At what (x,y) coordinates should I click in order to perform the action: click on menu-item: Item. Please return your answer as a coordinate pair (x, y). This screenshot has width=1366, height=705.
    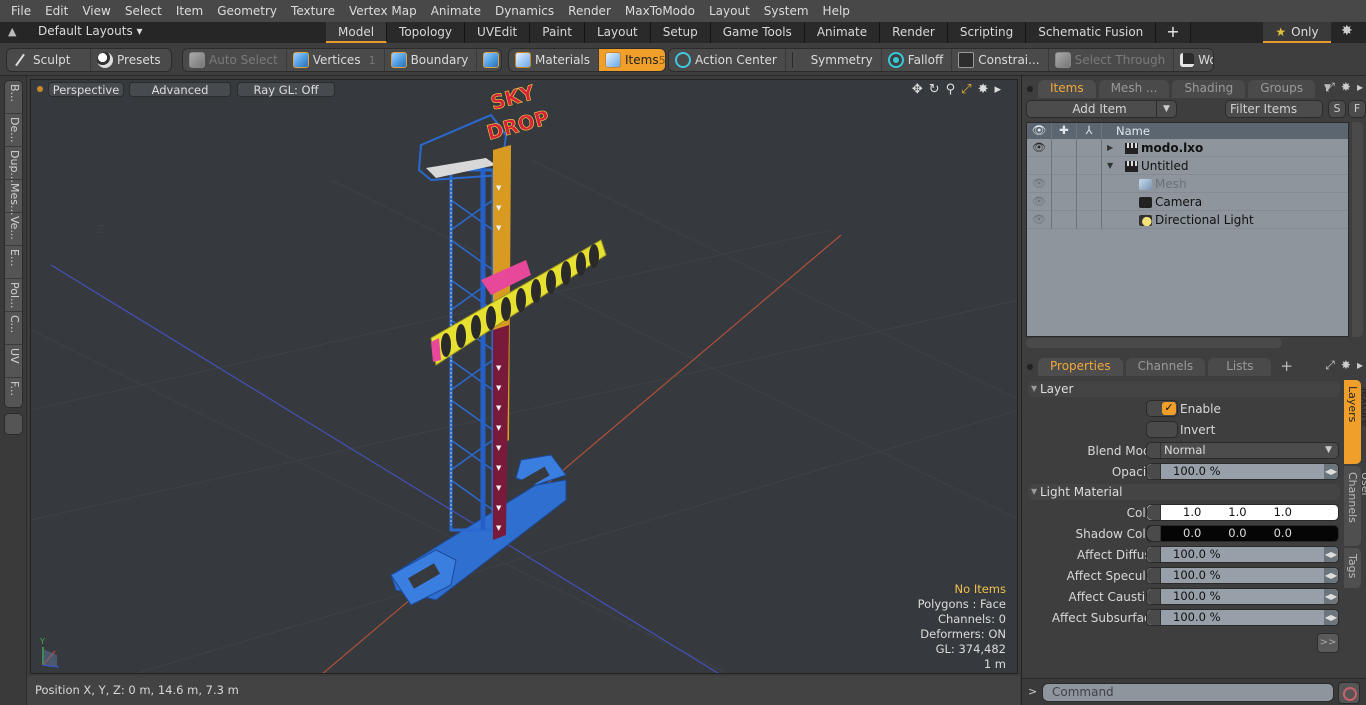
    Looking at the image, I should click on (189, 11).